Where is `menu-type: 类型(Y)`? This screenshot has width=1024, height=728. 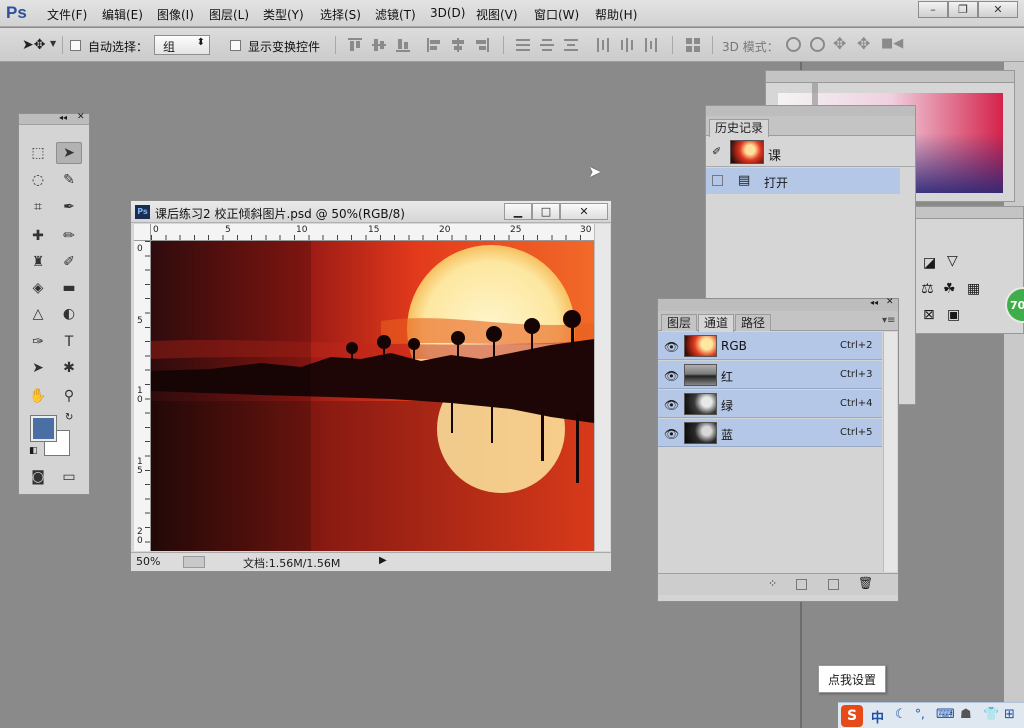 menu-type: 类型(Y) is located at coordinates (283, 14).